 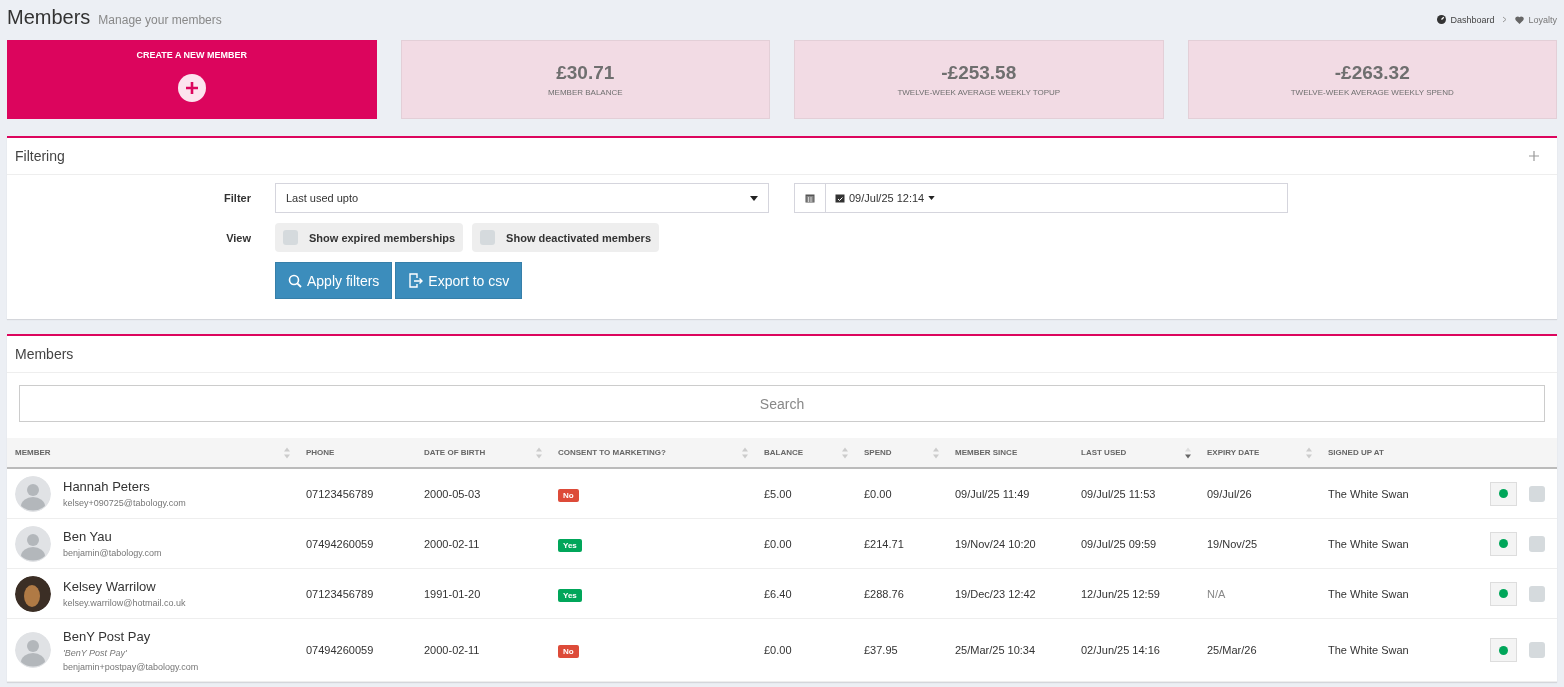 What do you see at coordinates (1536, 19) in the screenshot?
I see `breadcrumb-link: Loyalty` at bounding box center [1536, 19].